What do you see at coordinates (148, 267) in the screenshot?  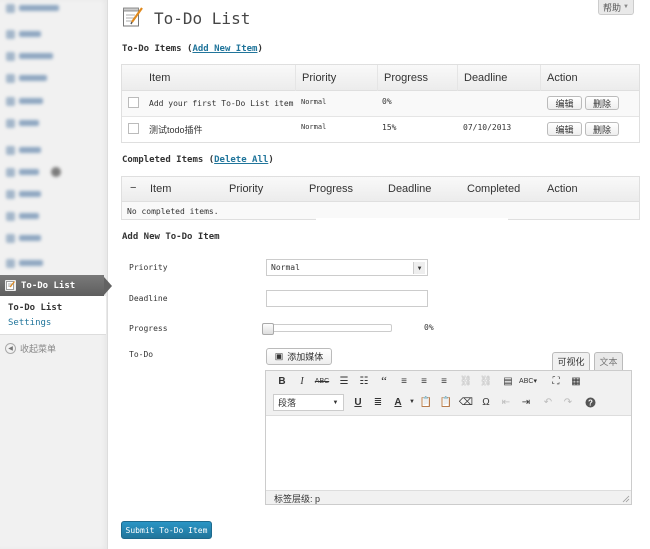 I see `priority-label: Priority` at bounding box center [148, 267].